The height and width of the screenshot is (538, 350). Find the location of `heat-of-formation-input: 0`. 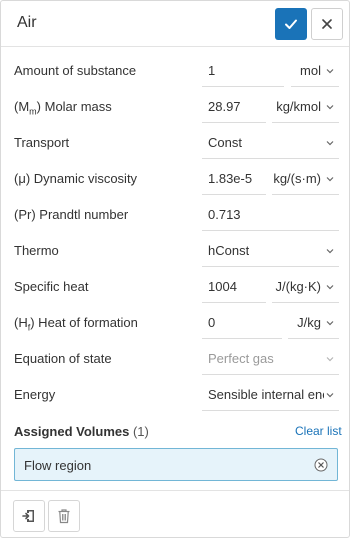

heat-of-formation-input: 0 is located at coordinates (242, 323).